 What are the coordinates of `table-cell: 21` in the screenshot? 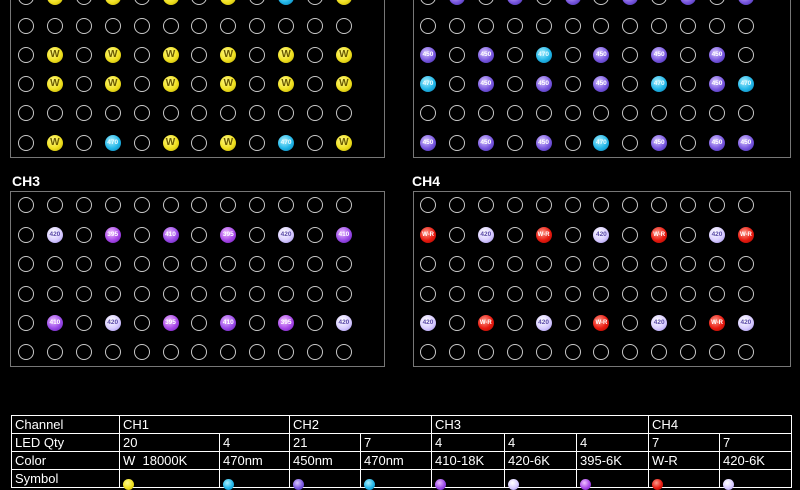 It's located at (325, 442).